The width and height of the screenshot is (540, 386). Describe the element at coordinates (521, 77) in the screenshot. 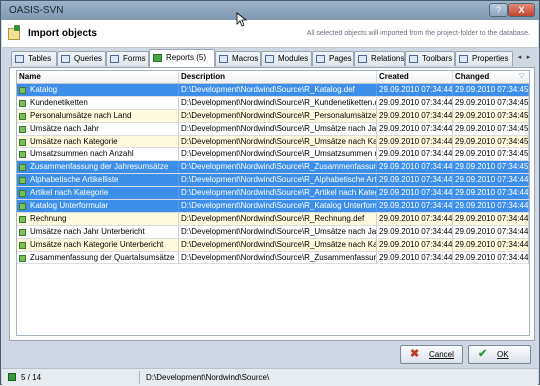

I see `filter-icon: ▽` at that location.